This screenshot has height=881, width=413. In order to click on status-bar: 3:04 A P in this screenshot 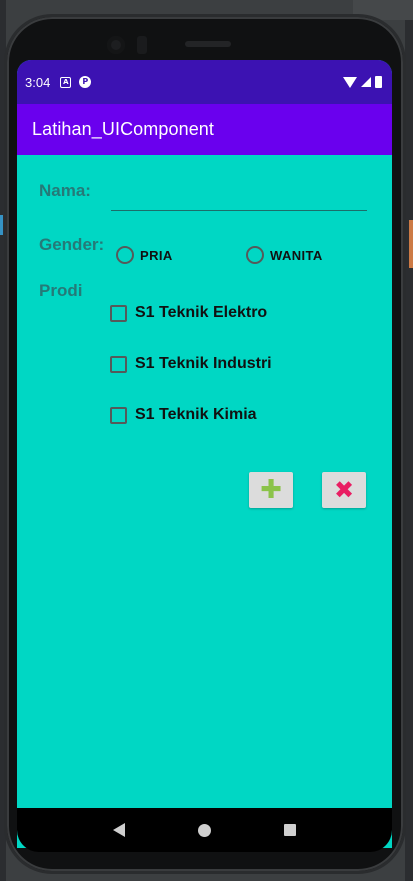, I will do `click(204, 82)`.